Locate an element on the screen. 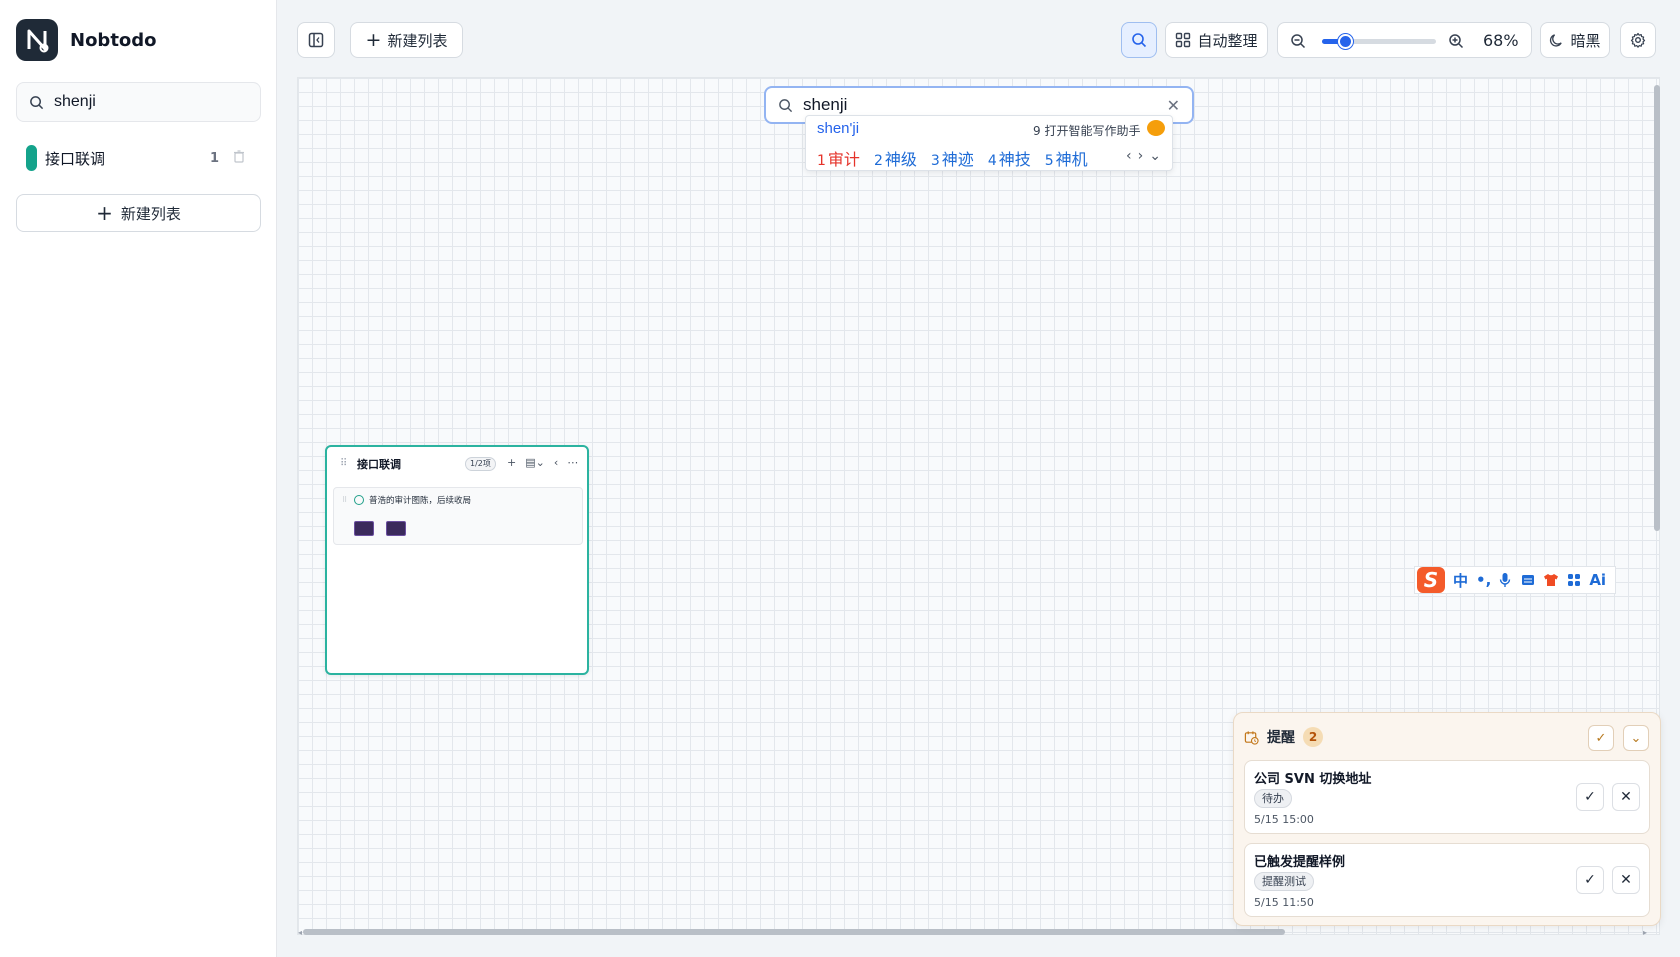  chevron-down-icon: ⌄ is located at coordinates (1636, 738).